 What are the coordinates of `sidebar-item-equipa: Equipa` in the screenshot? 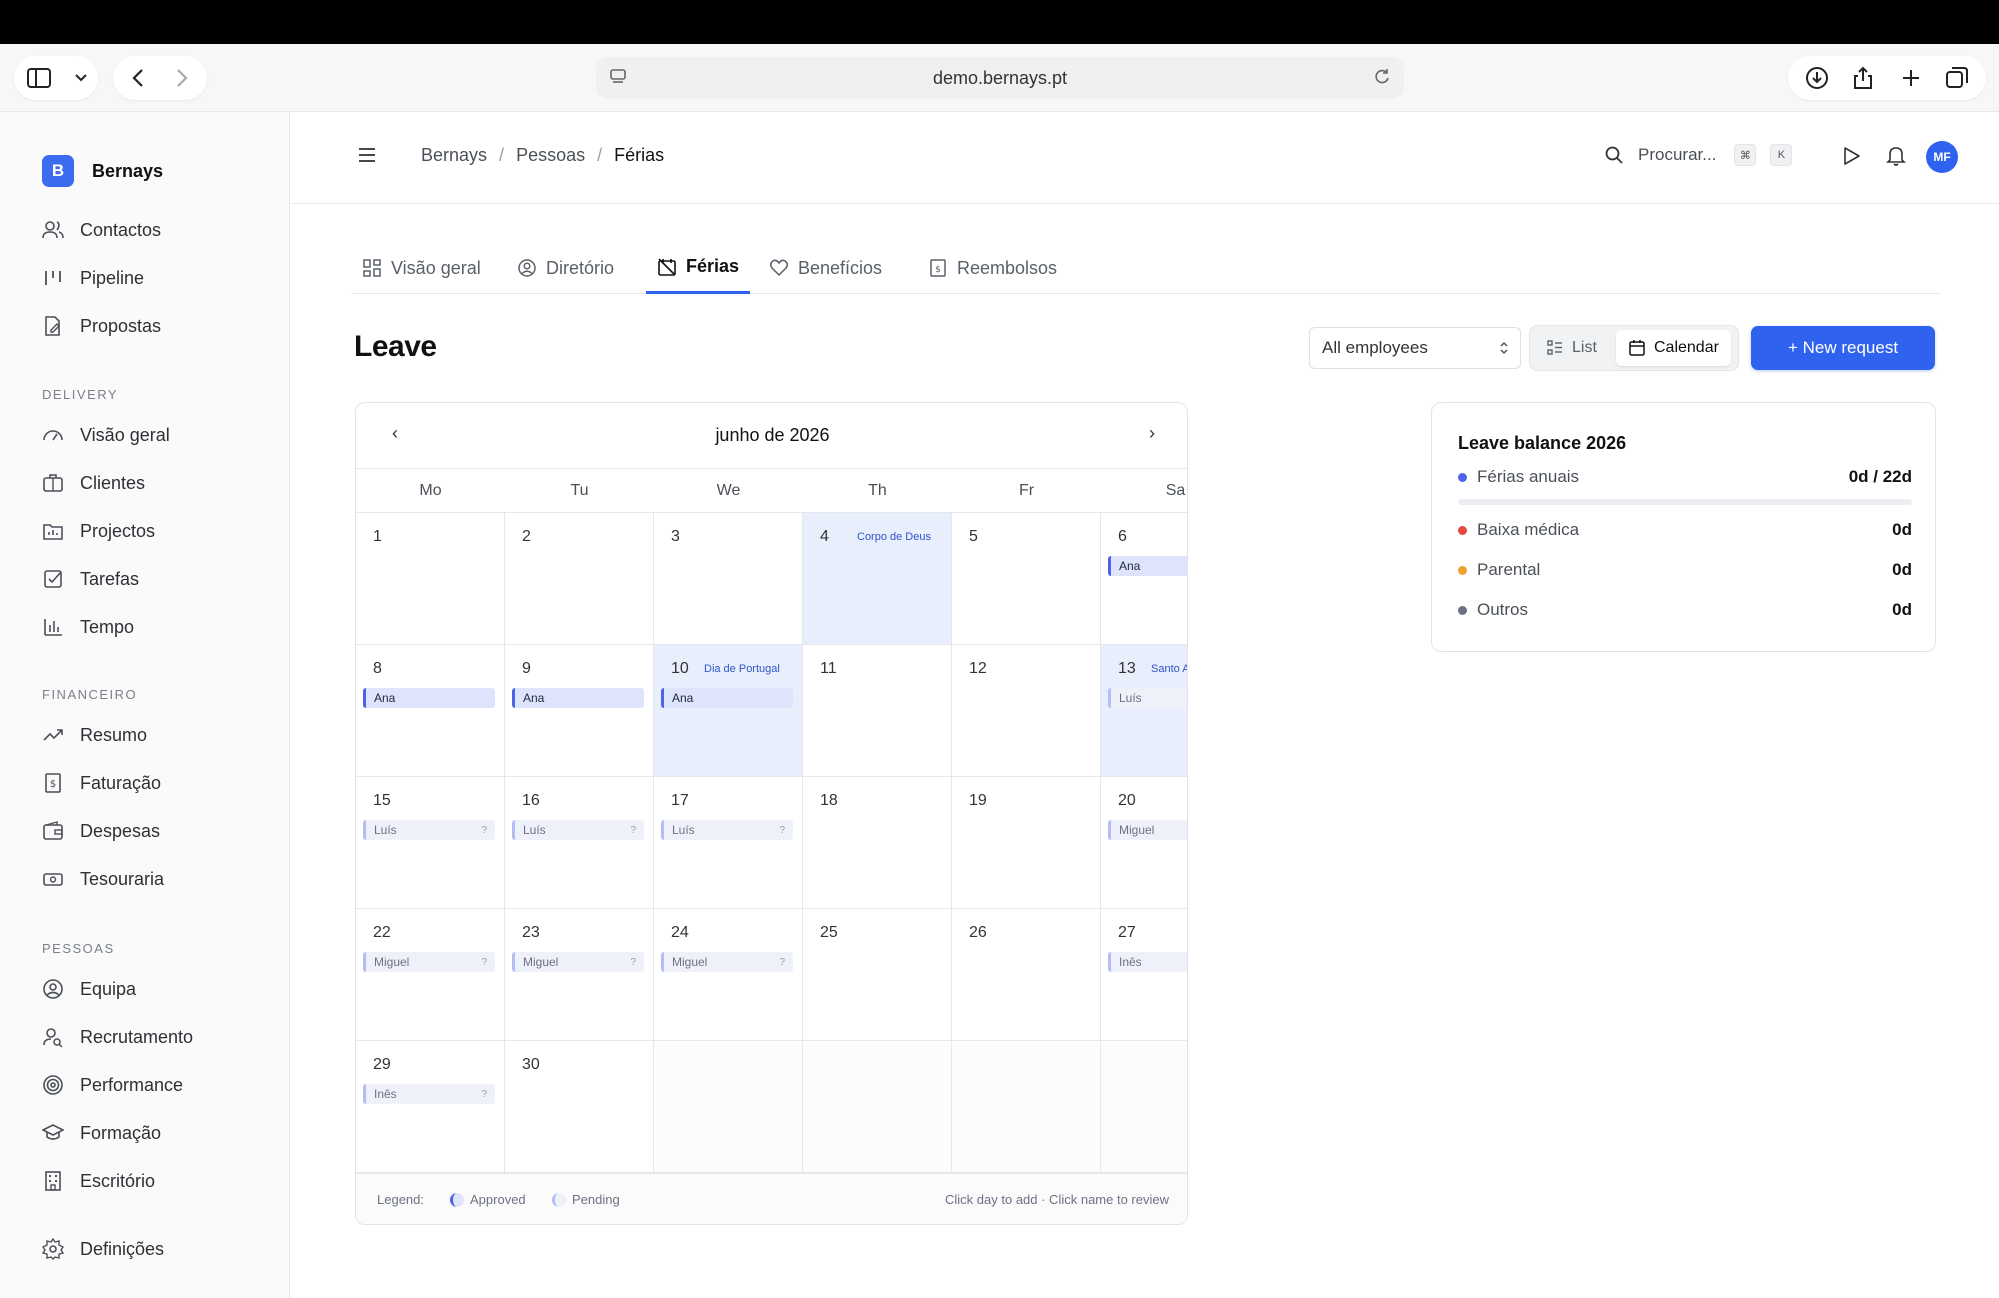 It's located at (89, 989).